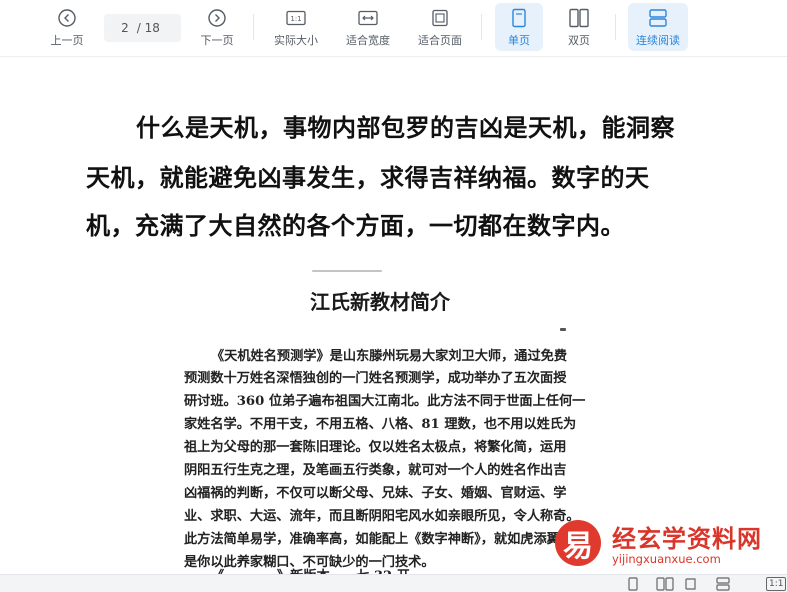  Describe the element at coordinates (368, 40) in the screenshot. I see `fit-width-label: 适合宽度` at that location.